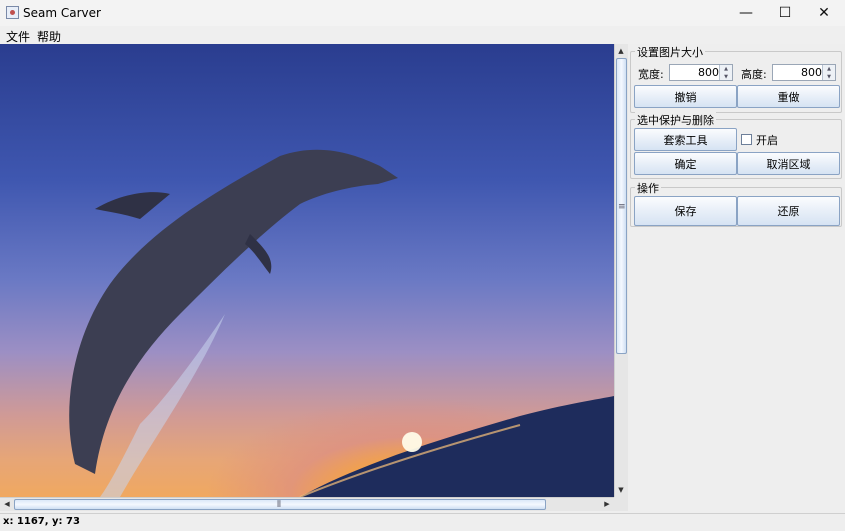 Image resolution: width=845 pixels, height=531 pixels. What do you see at coordinates (607, 504) in the screenshot?
I see `scroll-right-arrow: ▶` at bounding box center [607, 504].